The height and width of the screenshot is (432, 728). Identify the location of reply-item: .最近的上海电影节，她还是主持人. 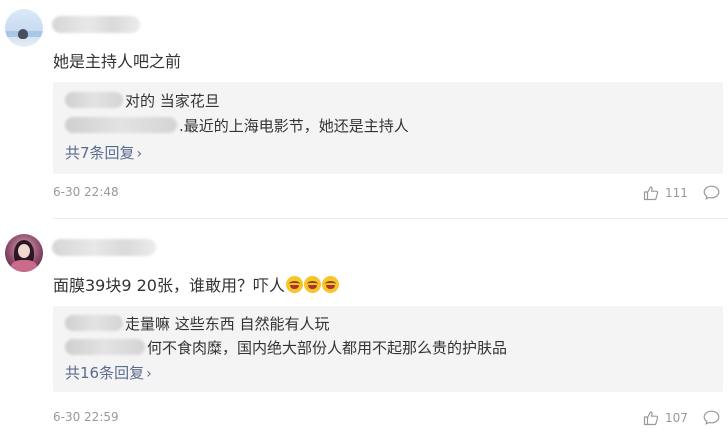
(237, 125).